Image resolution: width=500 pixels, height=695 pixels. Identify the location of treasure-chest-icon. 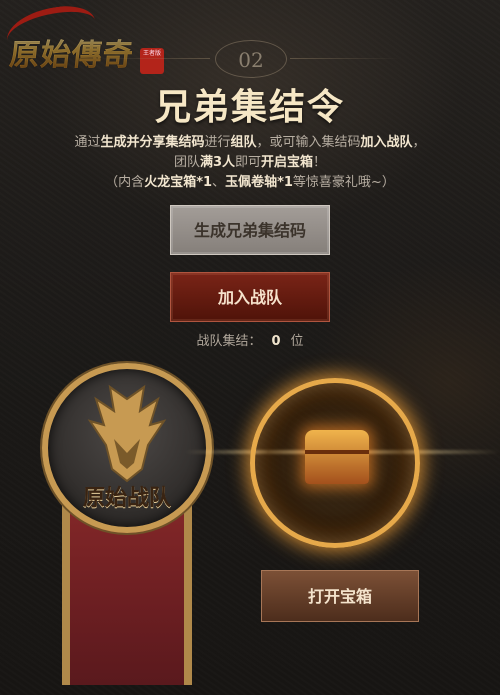
(337, 457).